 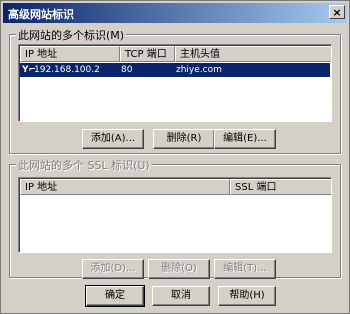 I want to click on identity-host: zhiye.com, so click(x=199, y=70).